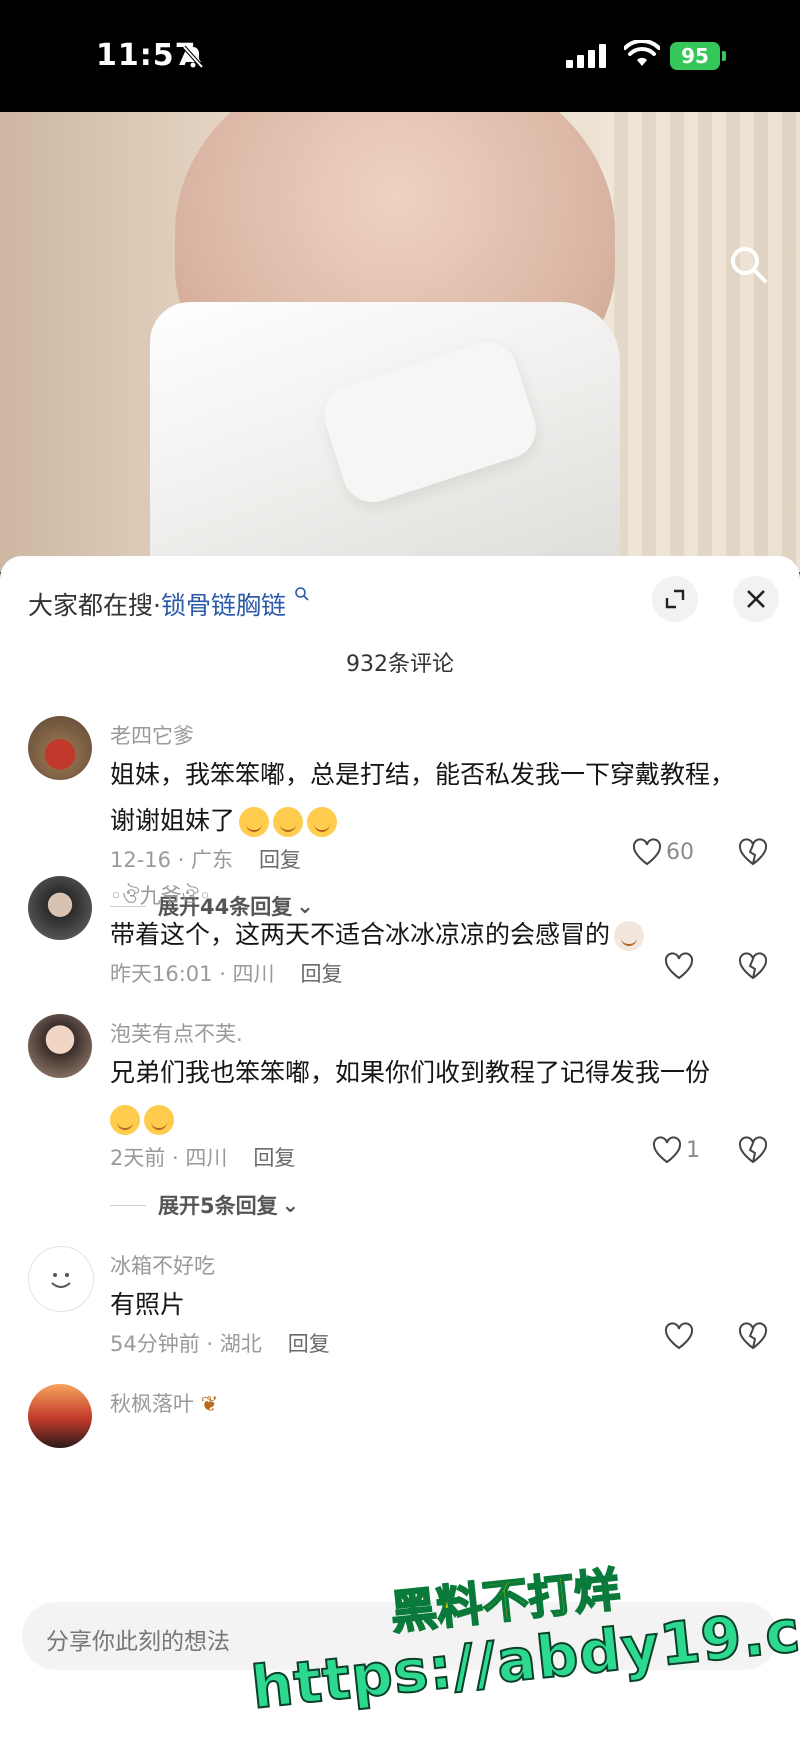 The height and width of the screenshot is (1739, 800). Describe the element at coordinates (223, 605) in the screenshot. I see `trending-keyword: 锁骨链胸链` at that location.